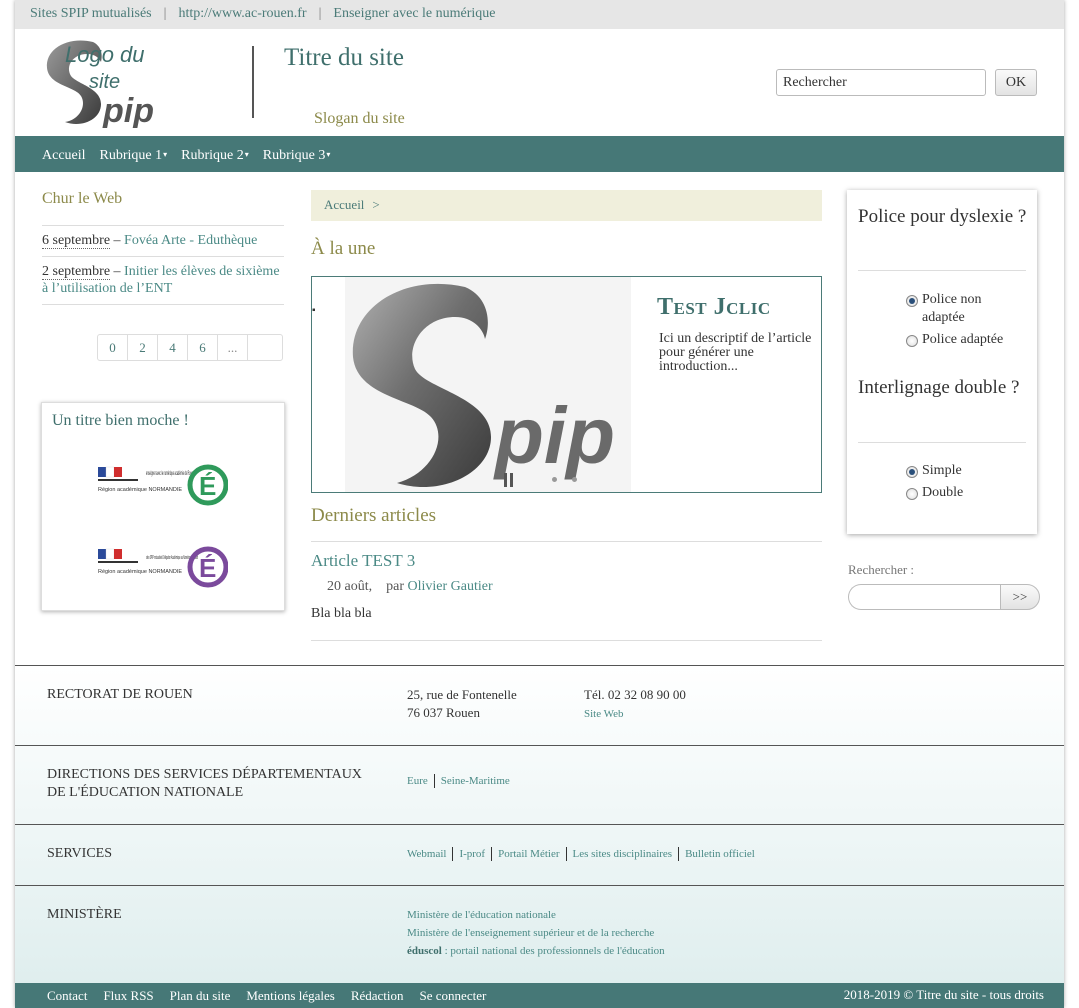  Describe the element at coordinates (105, 54) in the screenshot. I see `svg-text: Logo du` at that location.